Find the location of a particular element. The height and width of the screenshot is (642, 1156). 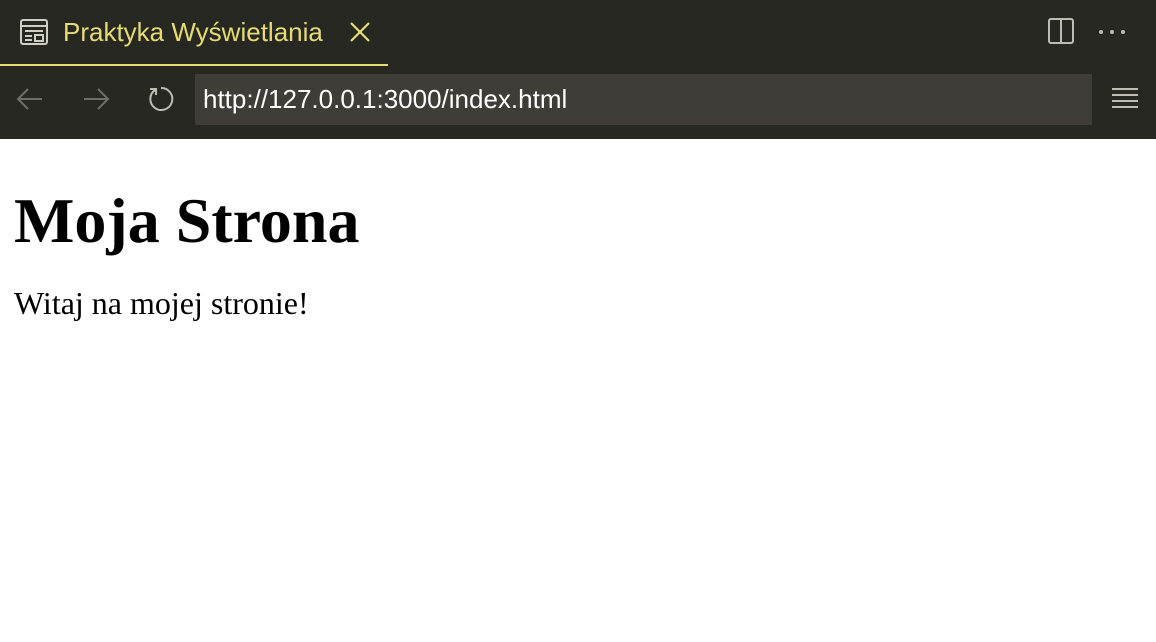

reload-icon is located at coordinates (161, 99).